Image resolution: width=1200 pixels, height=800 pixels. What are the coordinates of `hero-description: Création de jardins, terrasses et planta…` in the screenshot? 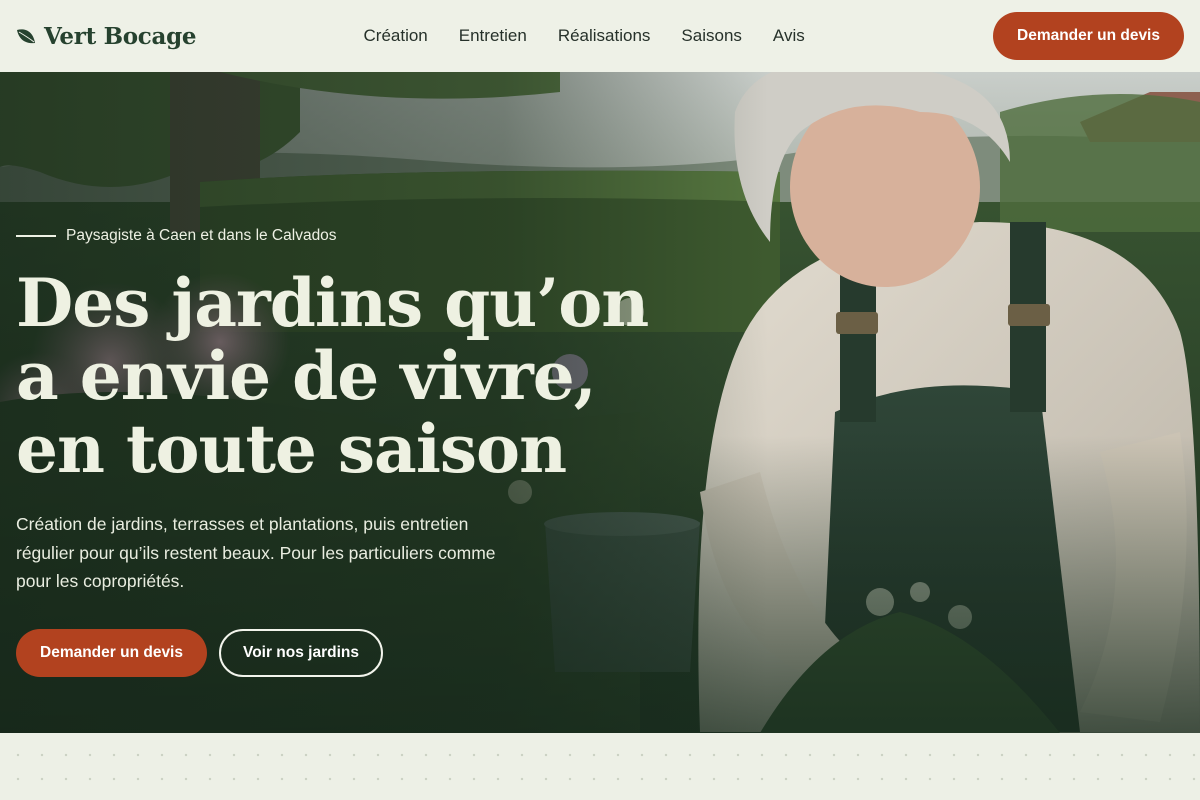 It's located at (256, 552).